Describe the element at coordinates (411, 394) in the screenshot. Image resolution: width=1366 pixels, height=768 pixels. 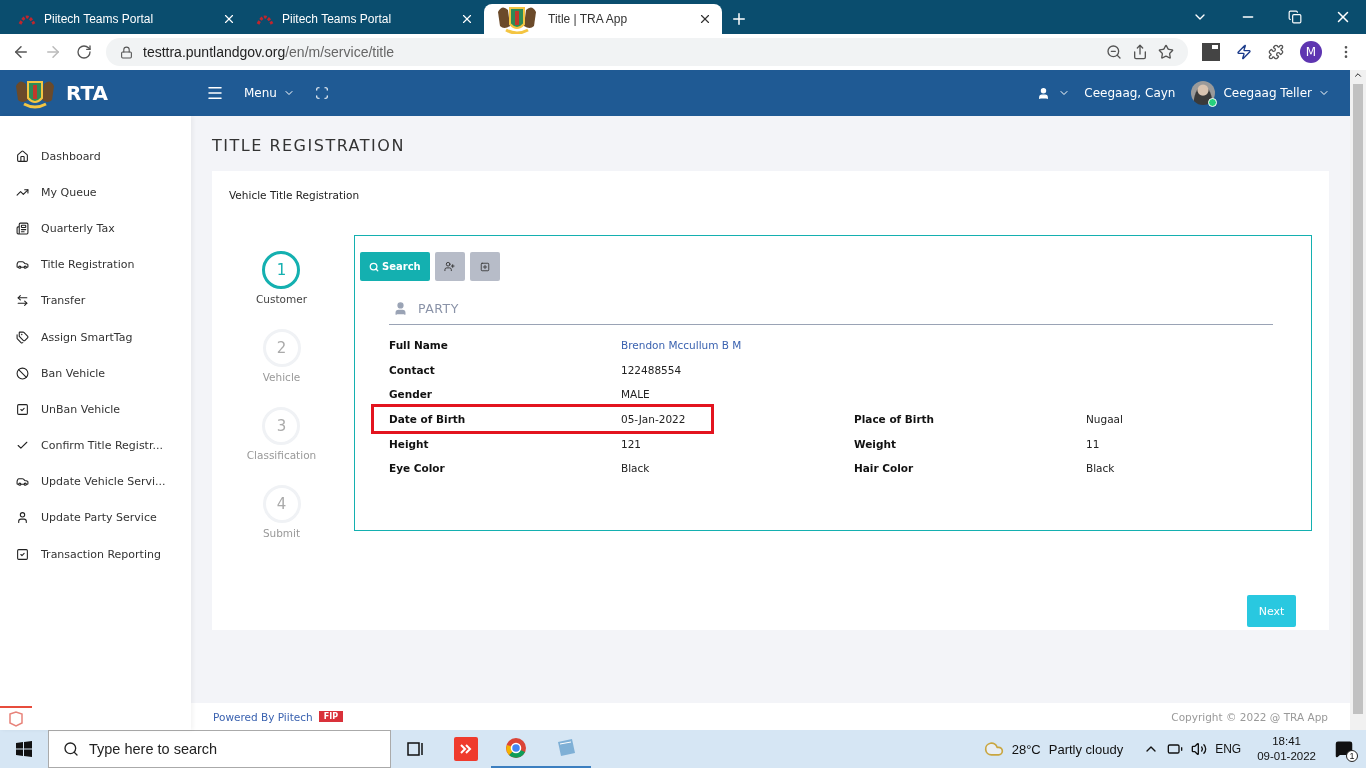
I see `field-label: Gender` at that location.